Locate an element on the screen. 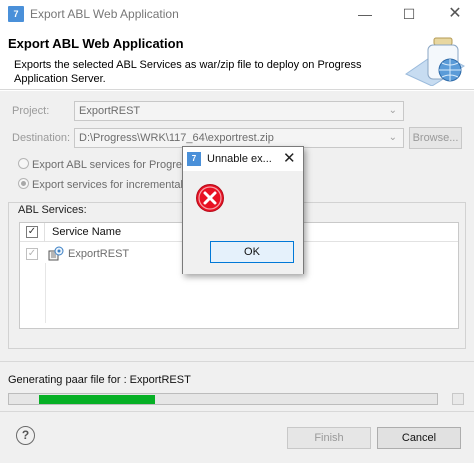  window-title: Export ABL Web Application is located at coordinates (104, 14).